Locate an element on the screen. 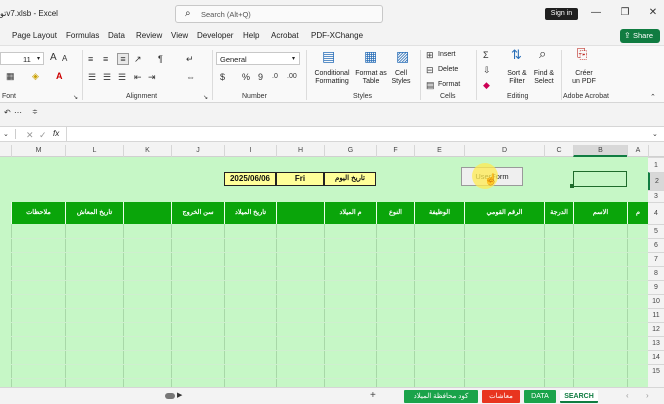 This screenshot has height=404, width=664. tab-pensions: معاشات is located at coordinates (501, 396).